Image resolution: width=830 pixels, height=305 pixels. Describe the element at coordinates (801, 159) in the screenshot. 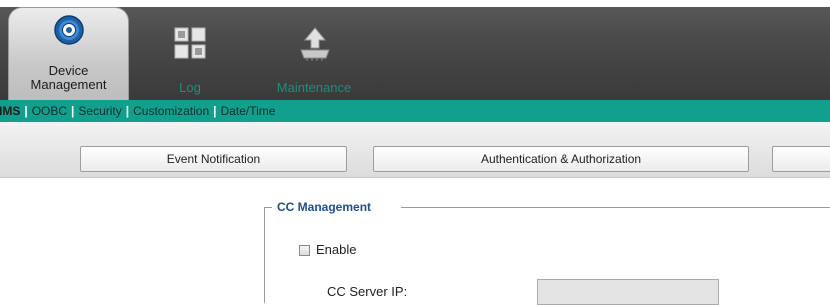

I see `third-section-button` at that location.